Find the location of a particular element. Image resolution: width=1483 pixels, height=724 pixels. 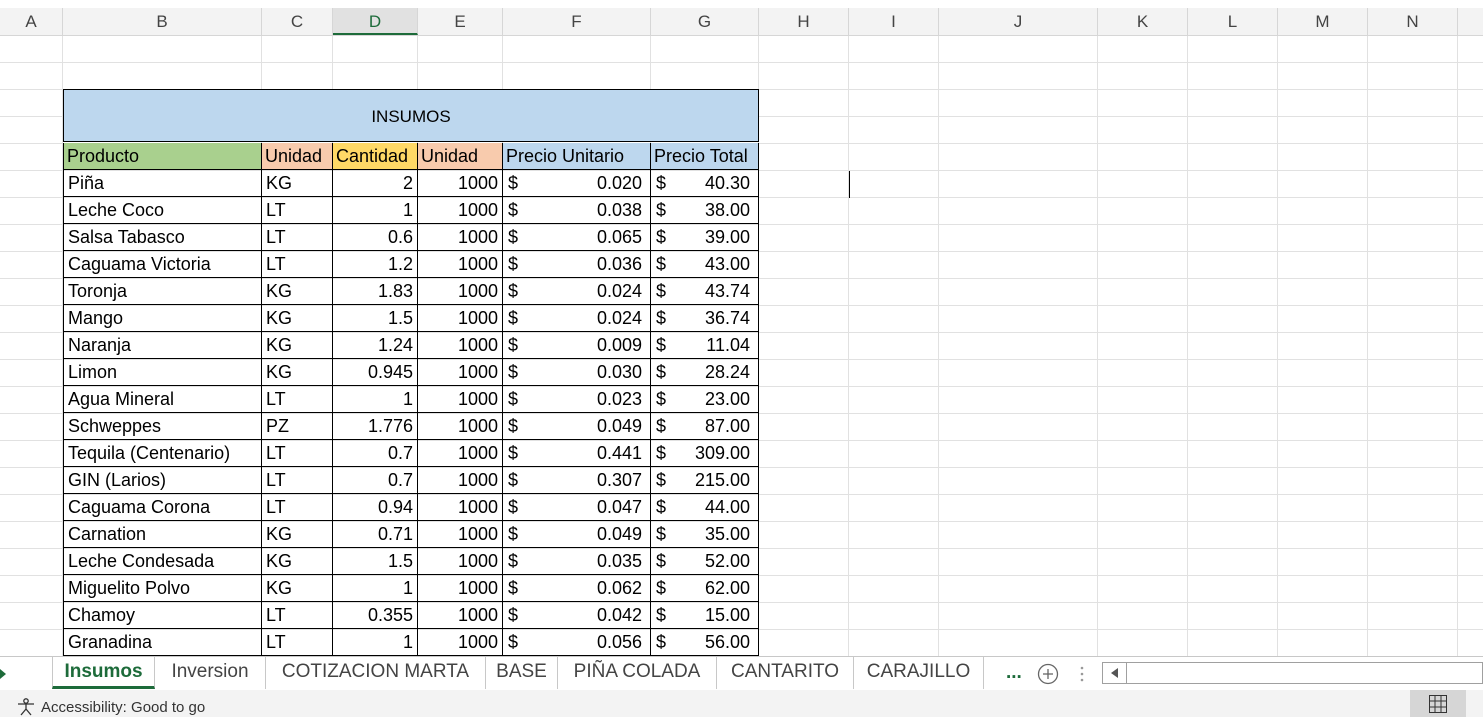

table-cell: 1.24 is located at coordinates (375, 345).